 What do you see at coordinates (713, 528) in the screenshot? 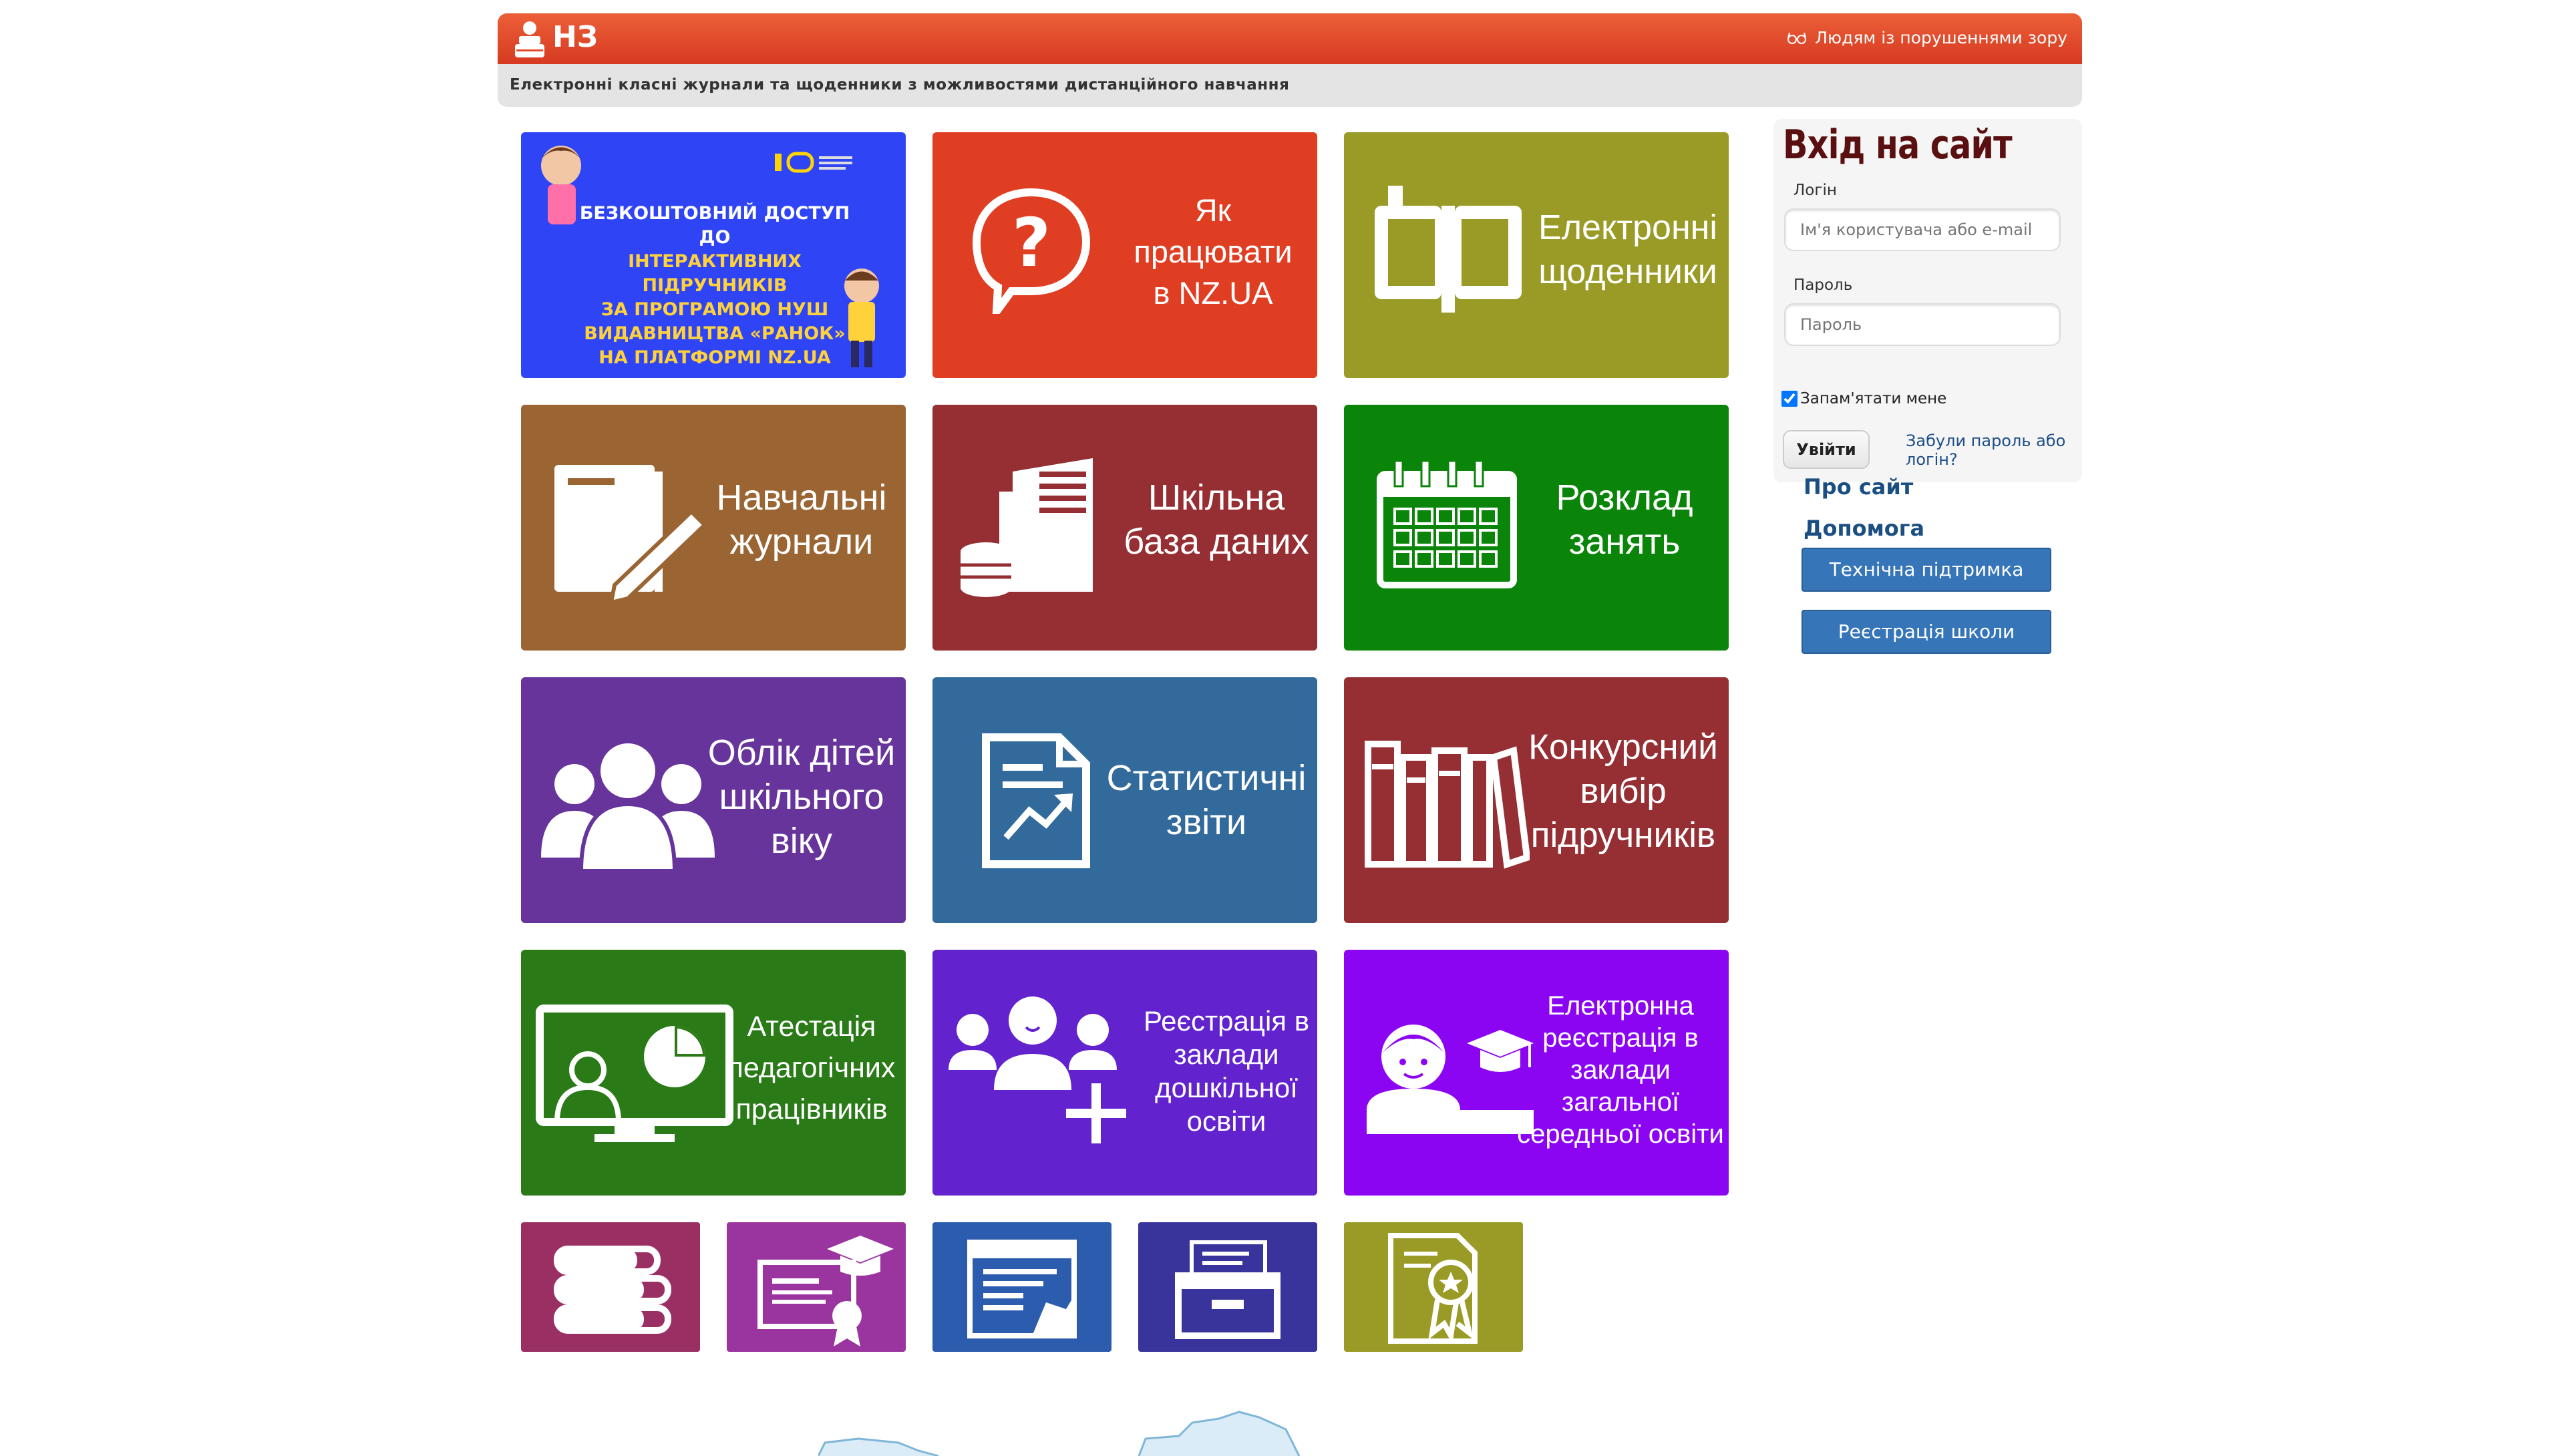
I see `tile-journals: Навчальні журнали` at bounding box center [713, 528].